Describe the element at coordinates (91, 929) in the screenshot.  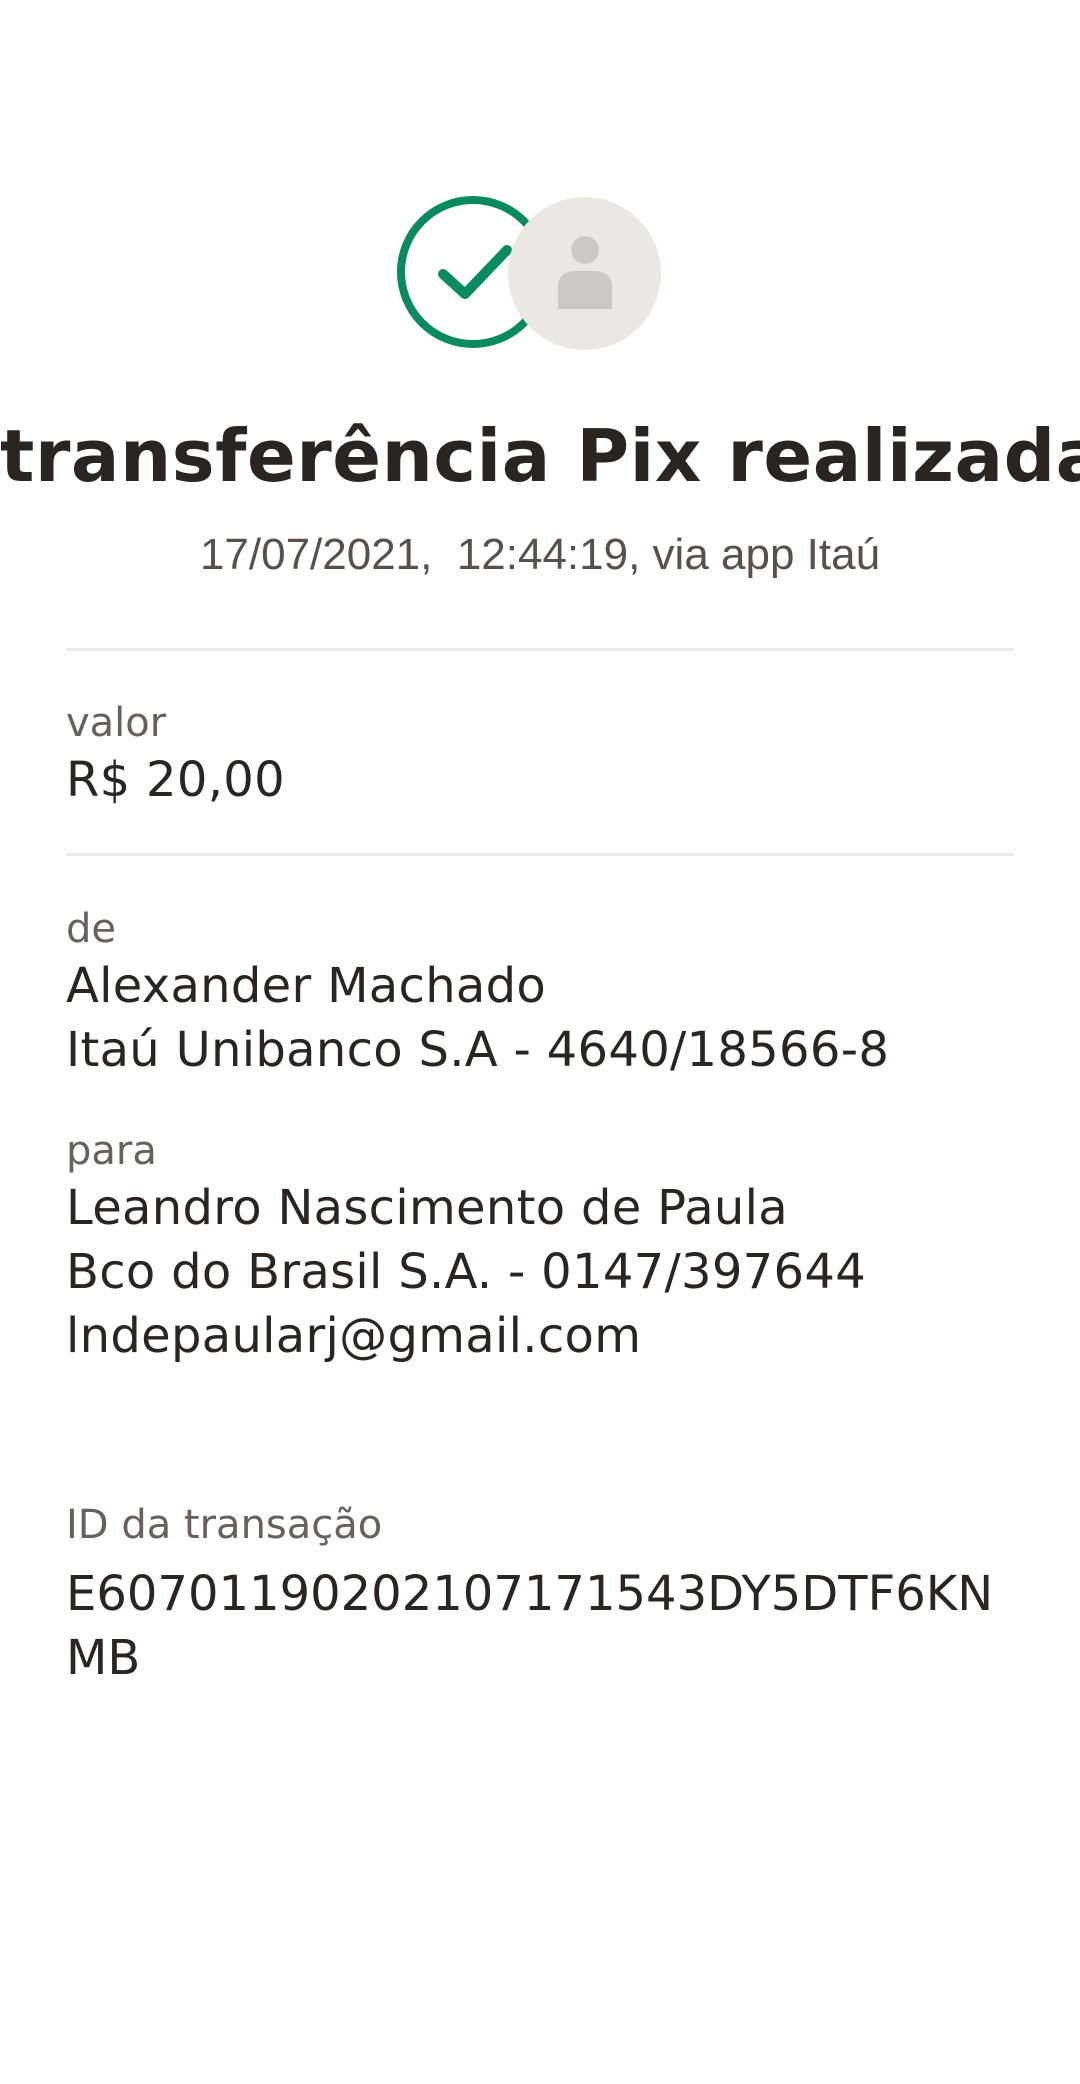
I see `sender-label: de` at that location.